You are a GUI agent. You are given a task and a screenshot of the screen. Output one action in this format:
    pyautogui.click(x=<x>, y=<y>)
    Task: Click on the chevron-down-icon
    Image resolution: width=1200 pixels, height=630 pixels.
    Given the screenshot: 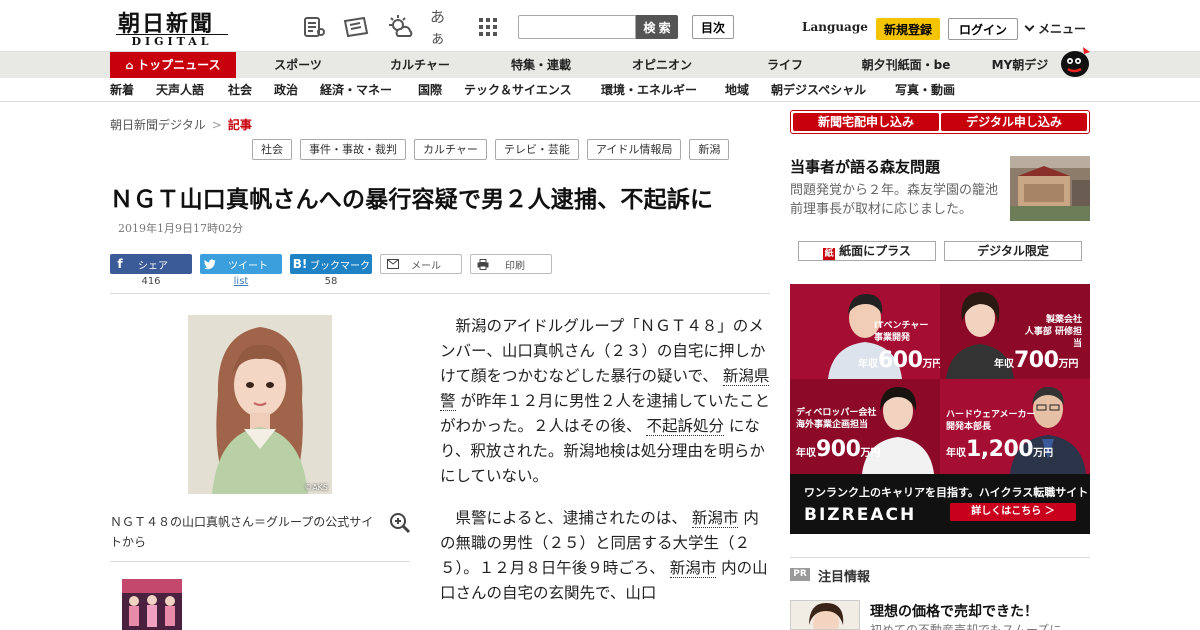 What is the action you would take?
    pyautogui.click(x=1029, y=26)
    